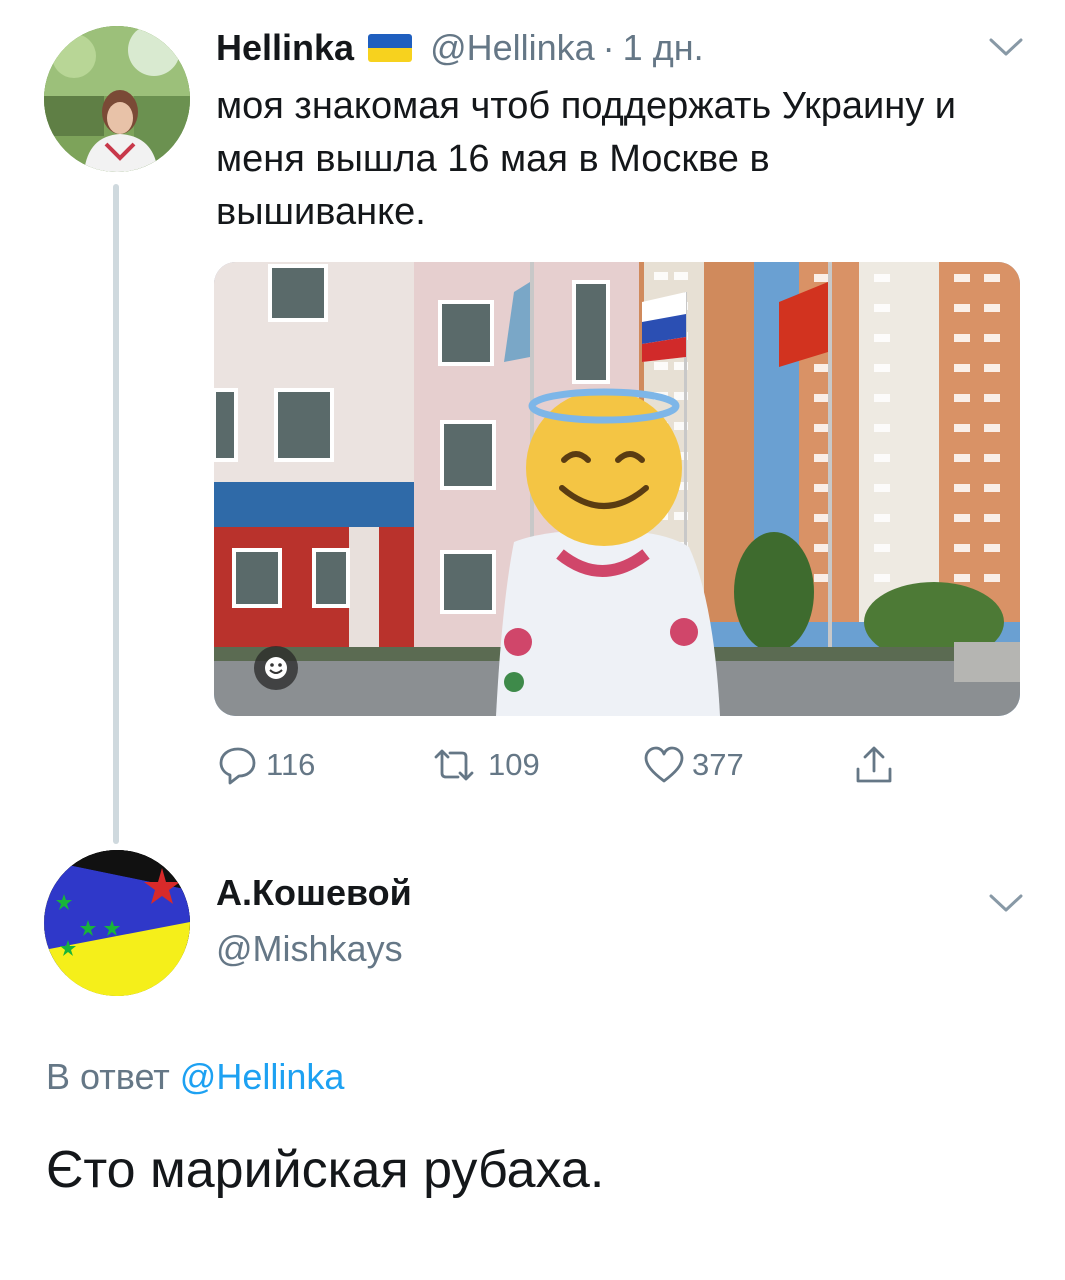  I want to click on like-button: 377, so click(693, 765).